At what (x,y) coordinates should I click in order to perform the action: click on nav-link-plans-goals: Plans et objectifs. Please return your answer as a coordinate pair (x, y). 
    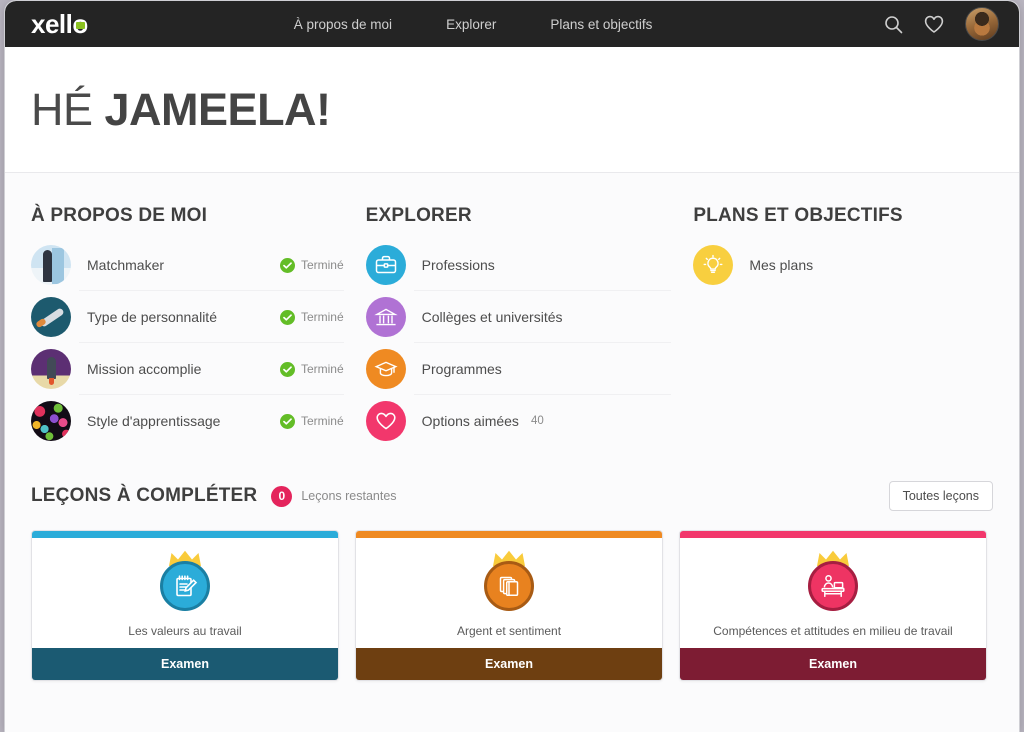
    Looking at the image, I should click on (601, 24).